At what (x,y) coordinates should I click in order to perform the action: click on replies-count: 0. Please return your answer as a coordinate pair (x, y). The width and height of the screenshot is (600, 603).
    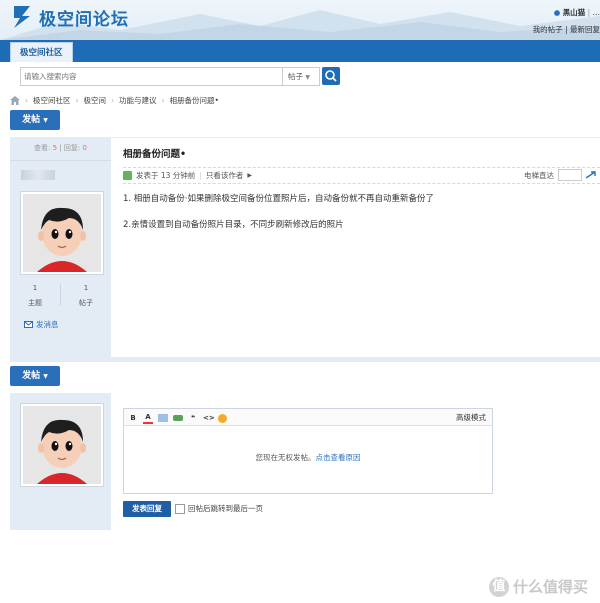
    Looking at the image, I should click on (84, 148).